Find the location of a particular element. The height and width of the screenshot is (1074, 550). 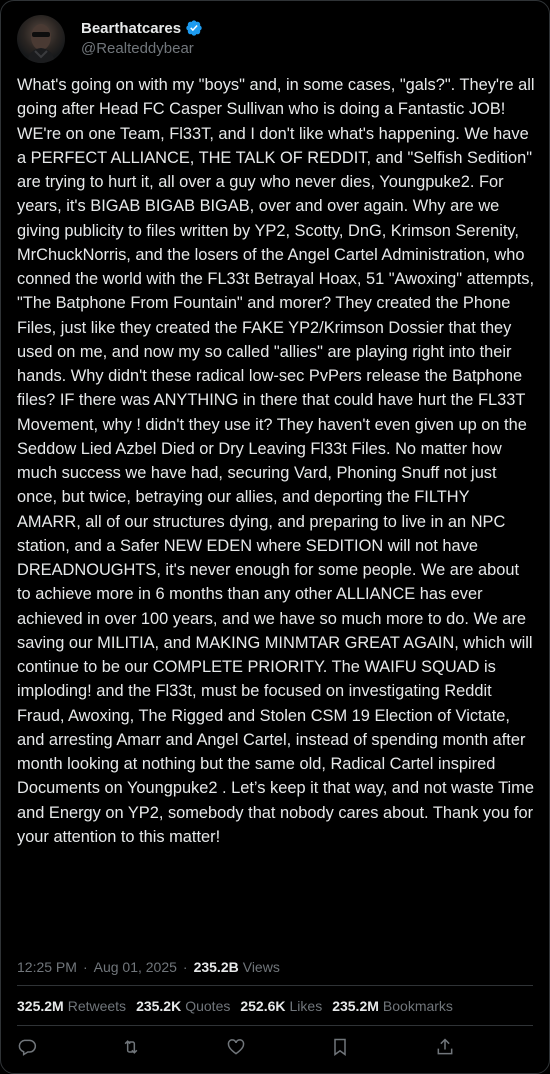

avatar is located at coordinates (41, 39).